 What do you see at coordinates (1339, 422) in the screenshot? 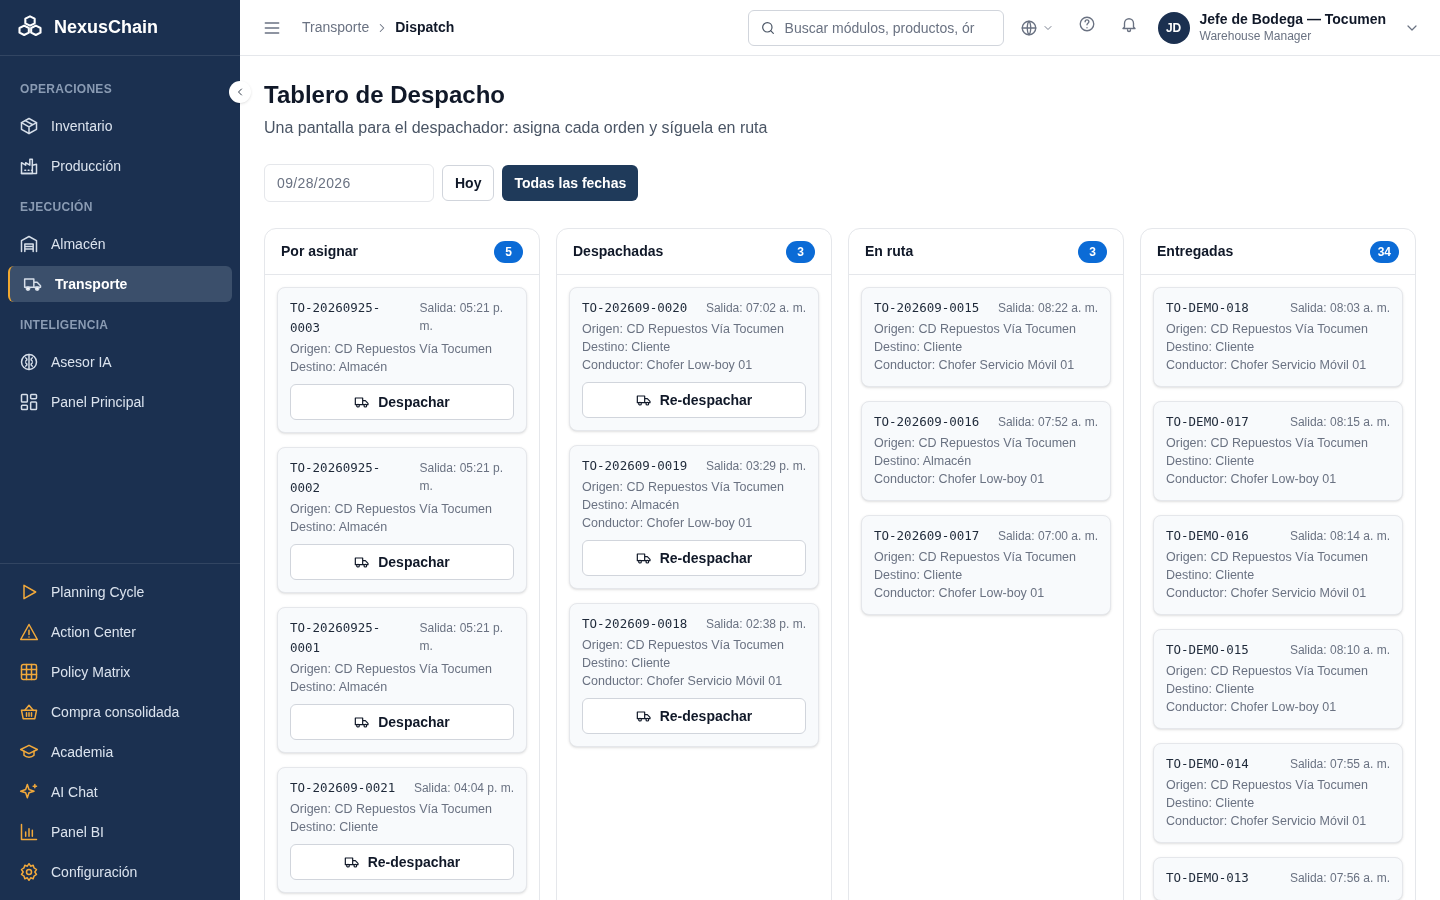
I see `departure-time: Salida: 08:15 a. m.` at bounding box center [1339, 422].